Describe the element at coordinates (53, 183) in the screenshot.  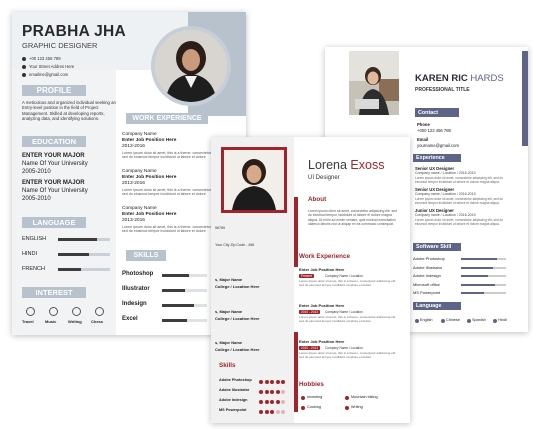
I see `edu-major-2: ENTER YOUR MAJOR` at that location.